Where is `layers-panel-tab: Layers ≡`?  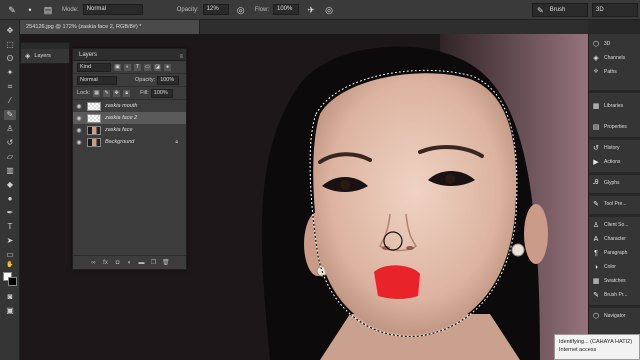 layers-panel-tab: Layers ≡ is located at coordinates (129, 55).